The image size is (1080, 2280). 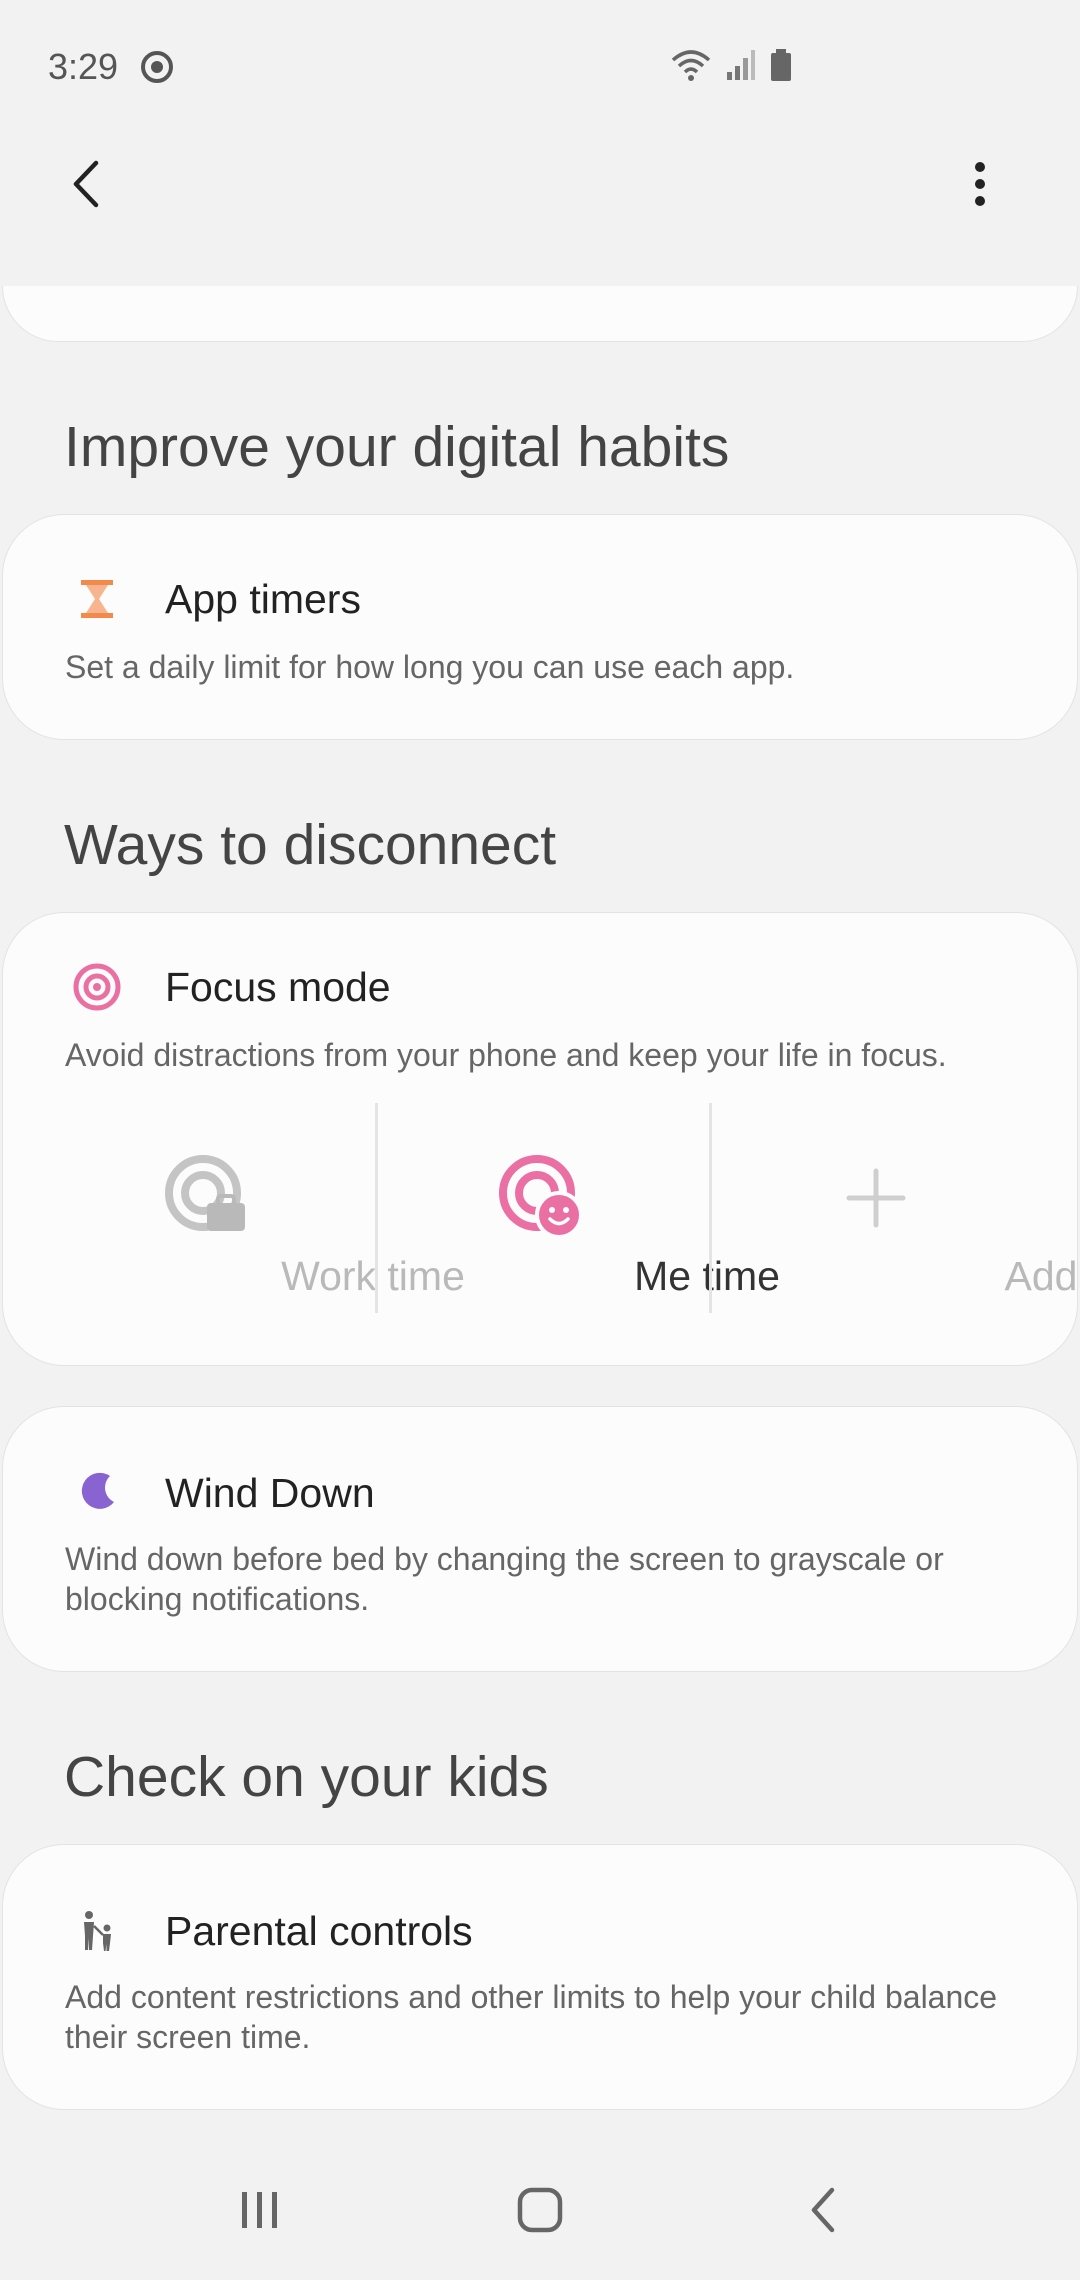 I want to click on signal-icon, so click(x=741, y=67).